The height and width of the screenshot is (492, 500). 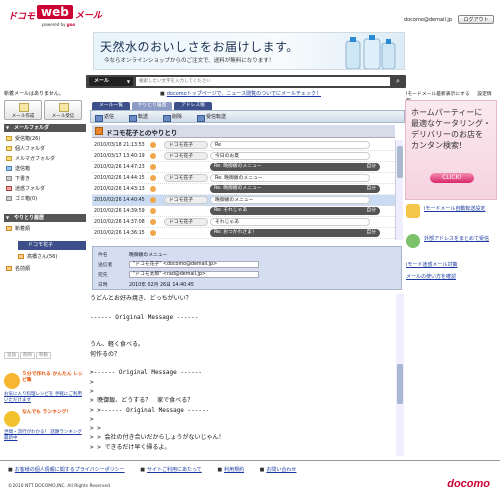 I want to click on history-item-docomo-hanako: ドコモ花子, so click(x=52, y=245).